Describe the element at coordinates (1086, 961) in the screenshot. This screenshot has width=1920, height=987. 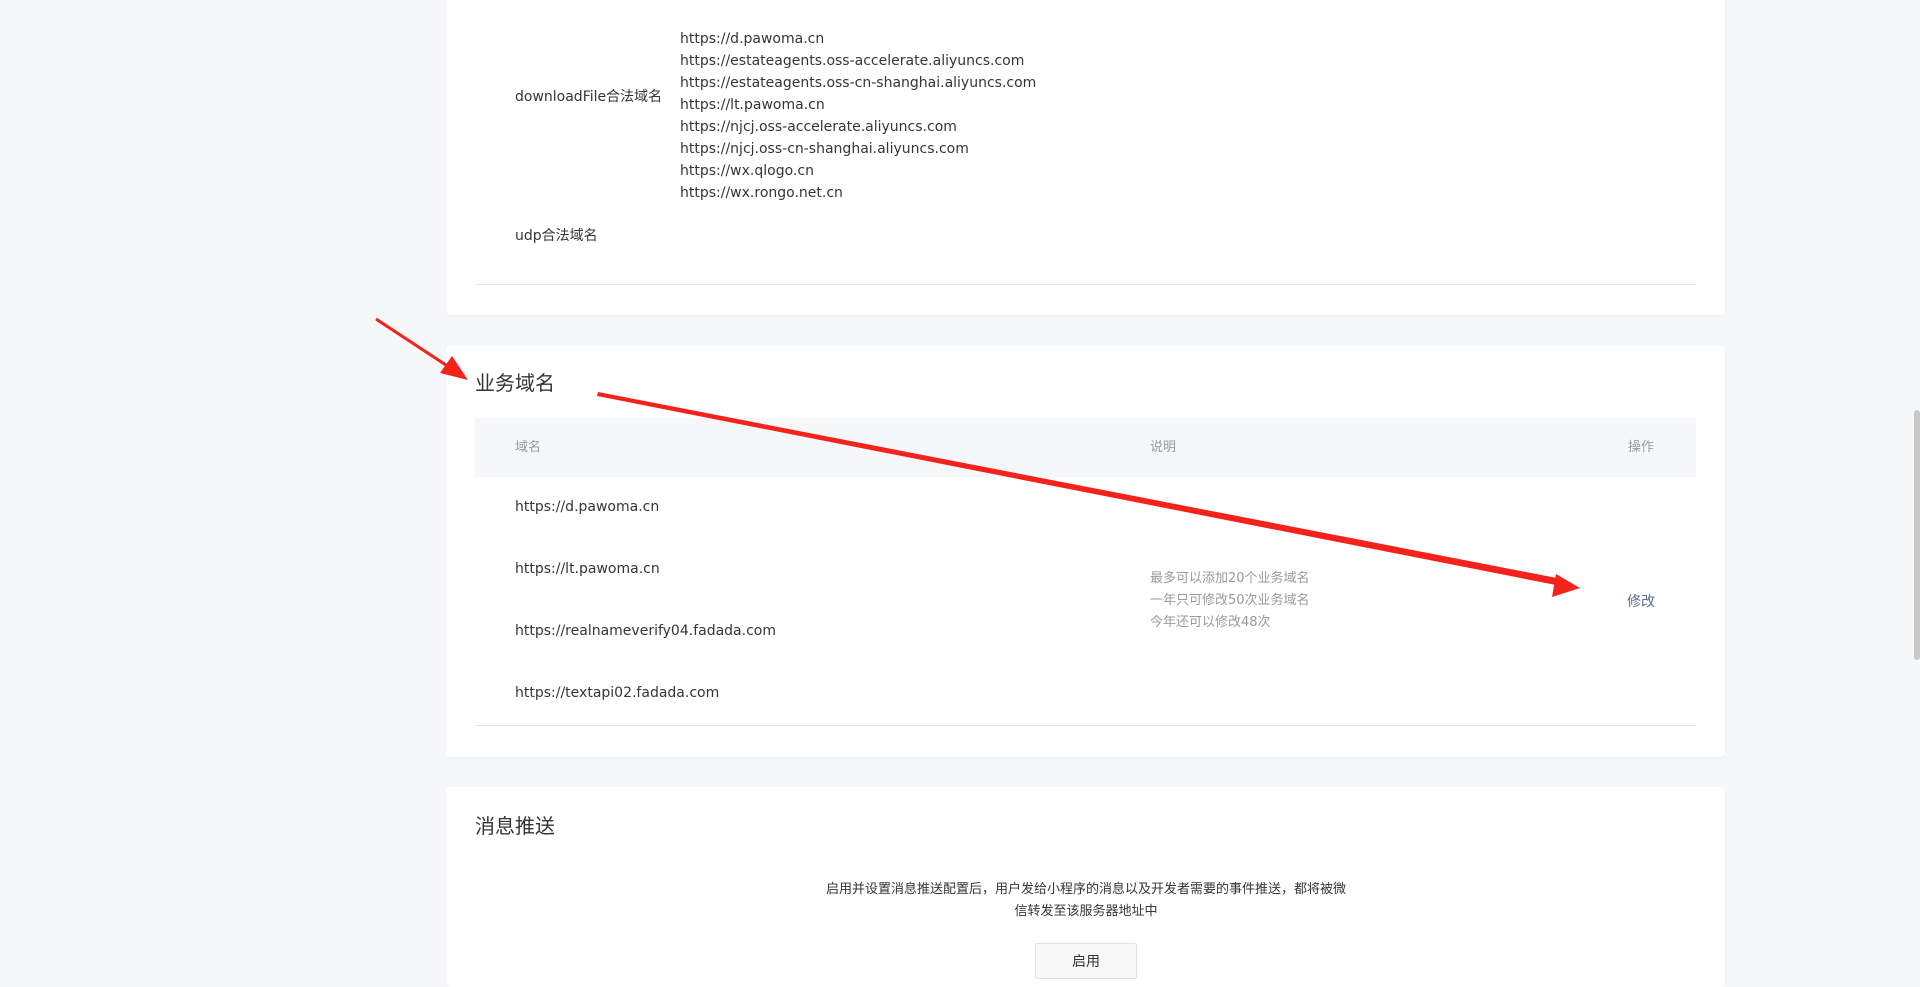
I see `enable-button: 启用` at that location.